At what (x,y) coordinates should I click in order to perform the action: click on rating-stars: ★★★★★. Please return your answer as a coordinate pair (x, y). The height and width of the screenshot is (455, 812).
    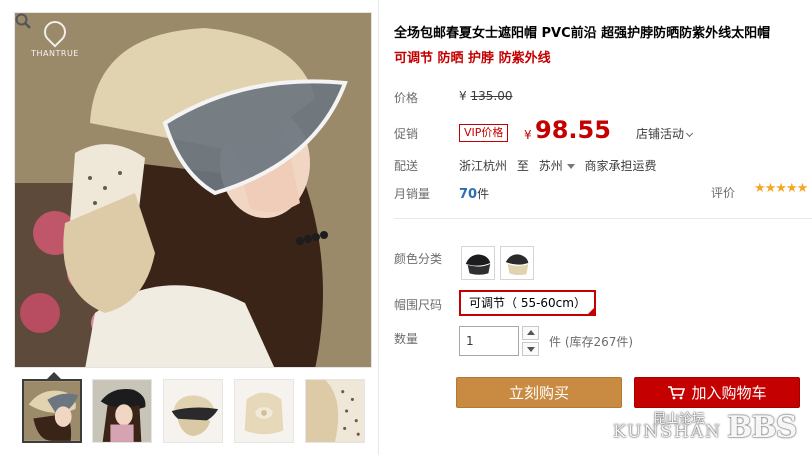
    Looking at the image, I should click on (781, 188).